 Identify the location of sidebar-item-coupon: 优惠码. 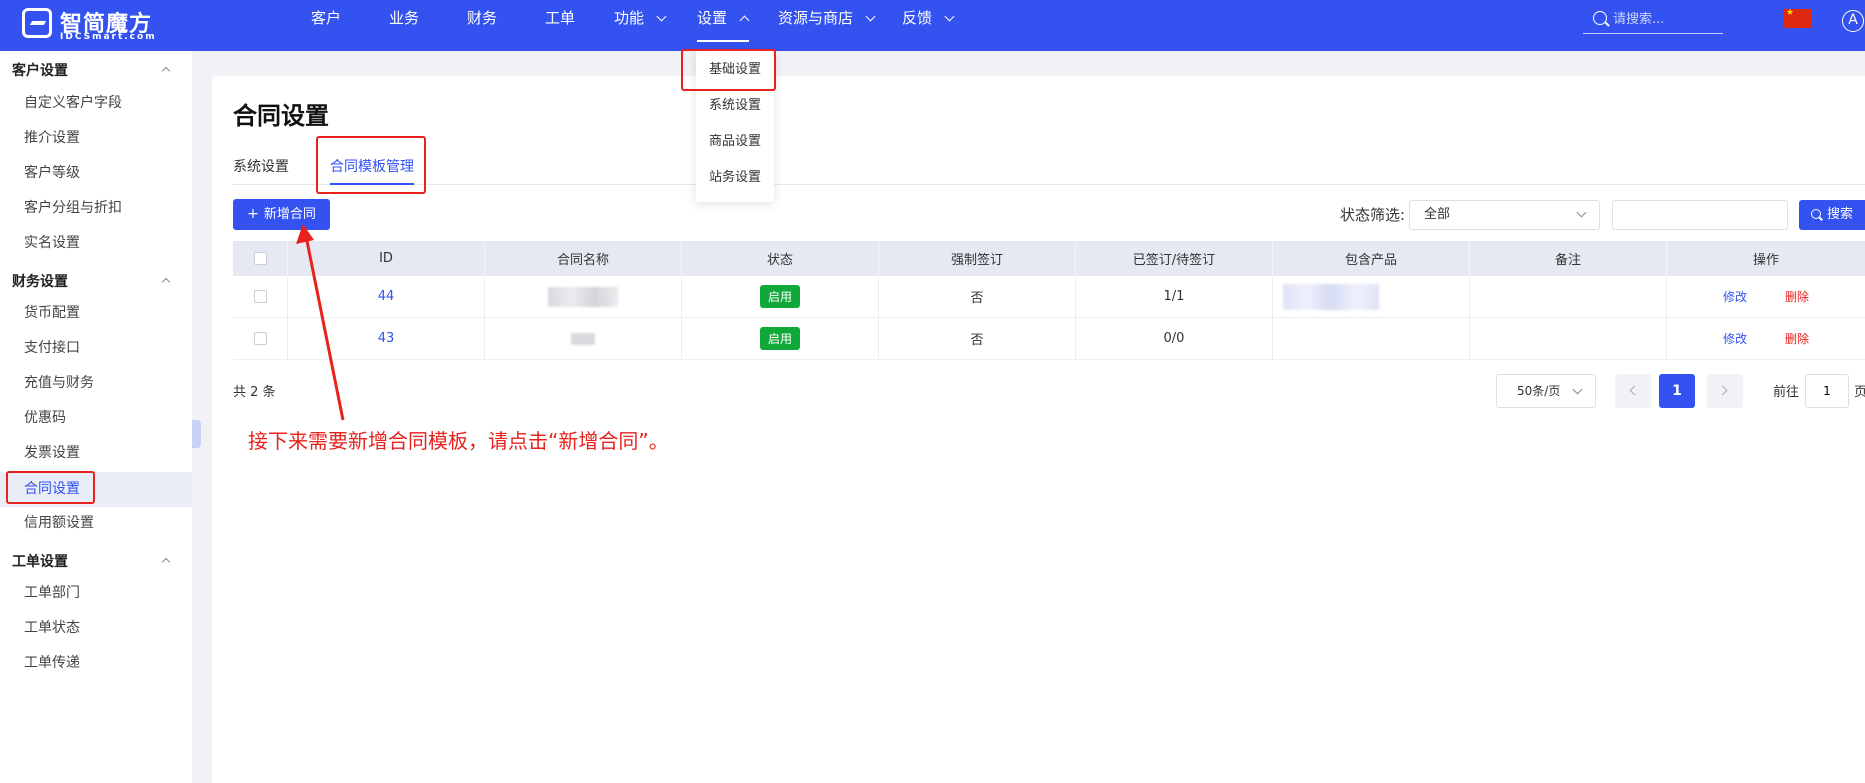
(96, 418).